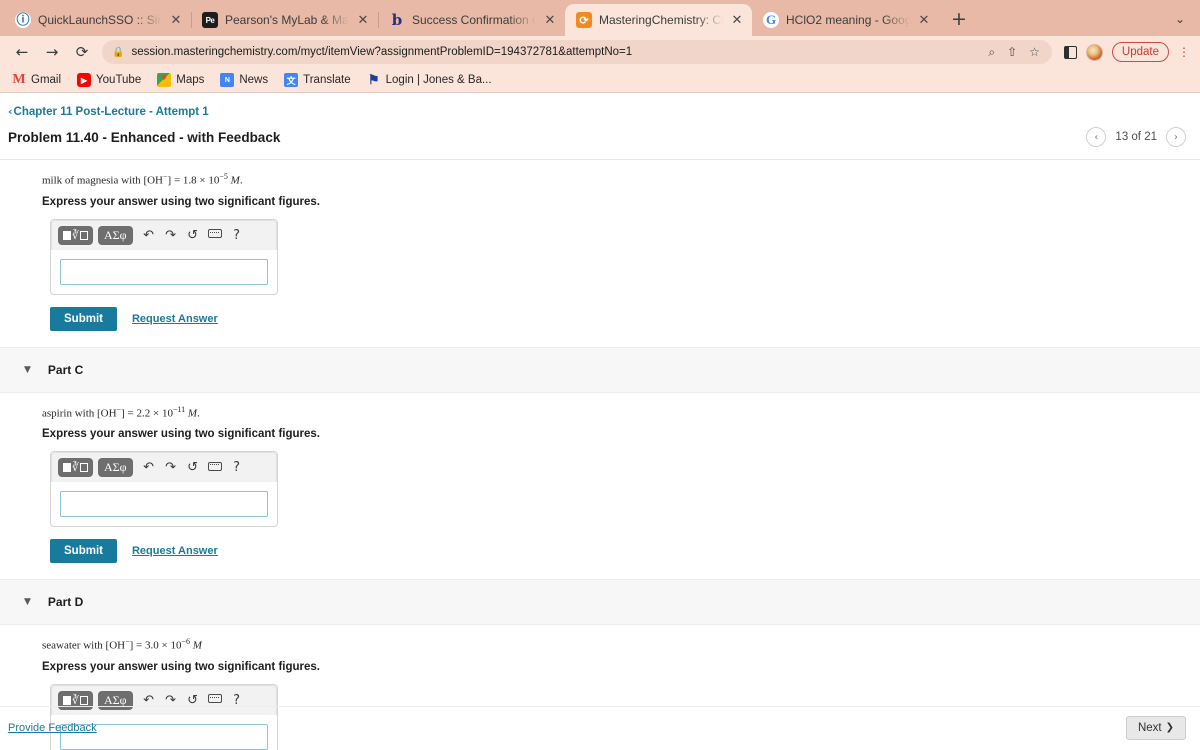 The width and height of the screenshot is (1200, 750). What do you see at coordinates (83, 318) in the screenshot?
I see `submit-button-b: Submit` at bounding box center [83, 318].